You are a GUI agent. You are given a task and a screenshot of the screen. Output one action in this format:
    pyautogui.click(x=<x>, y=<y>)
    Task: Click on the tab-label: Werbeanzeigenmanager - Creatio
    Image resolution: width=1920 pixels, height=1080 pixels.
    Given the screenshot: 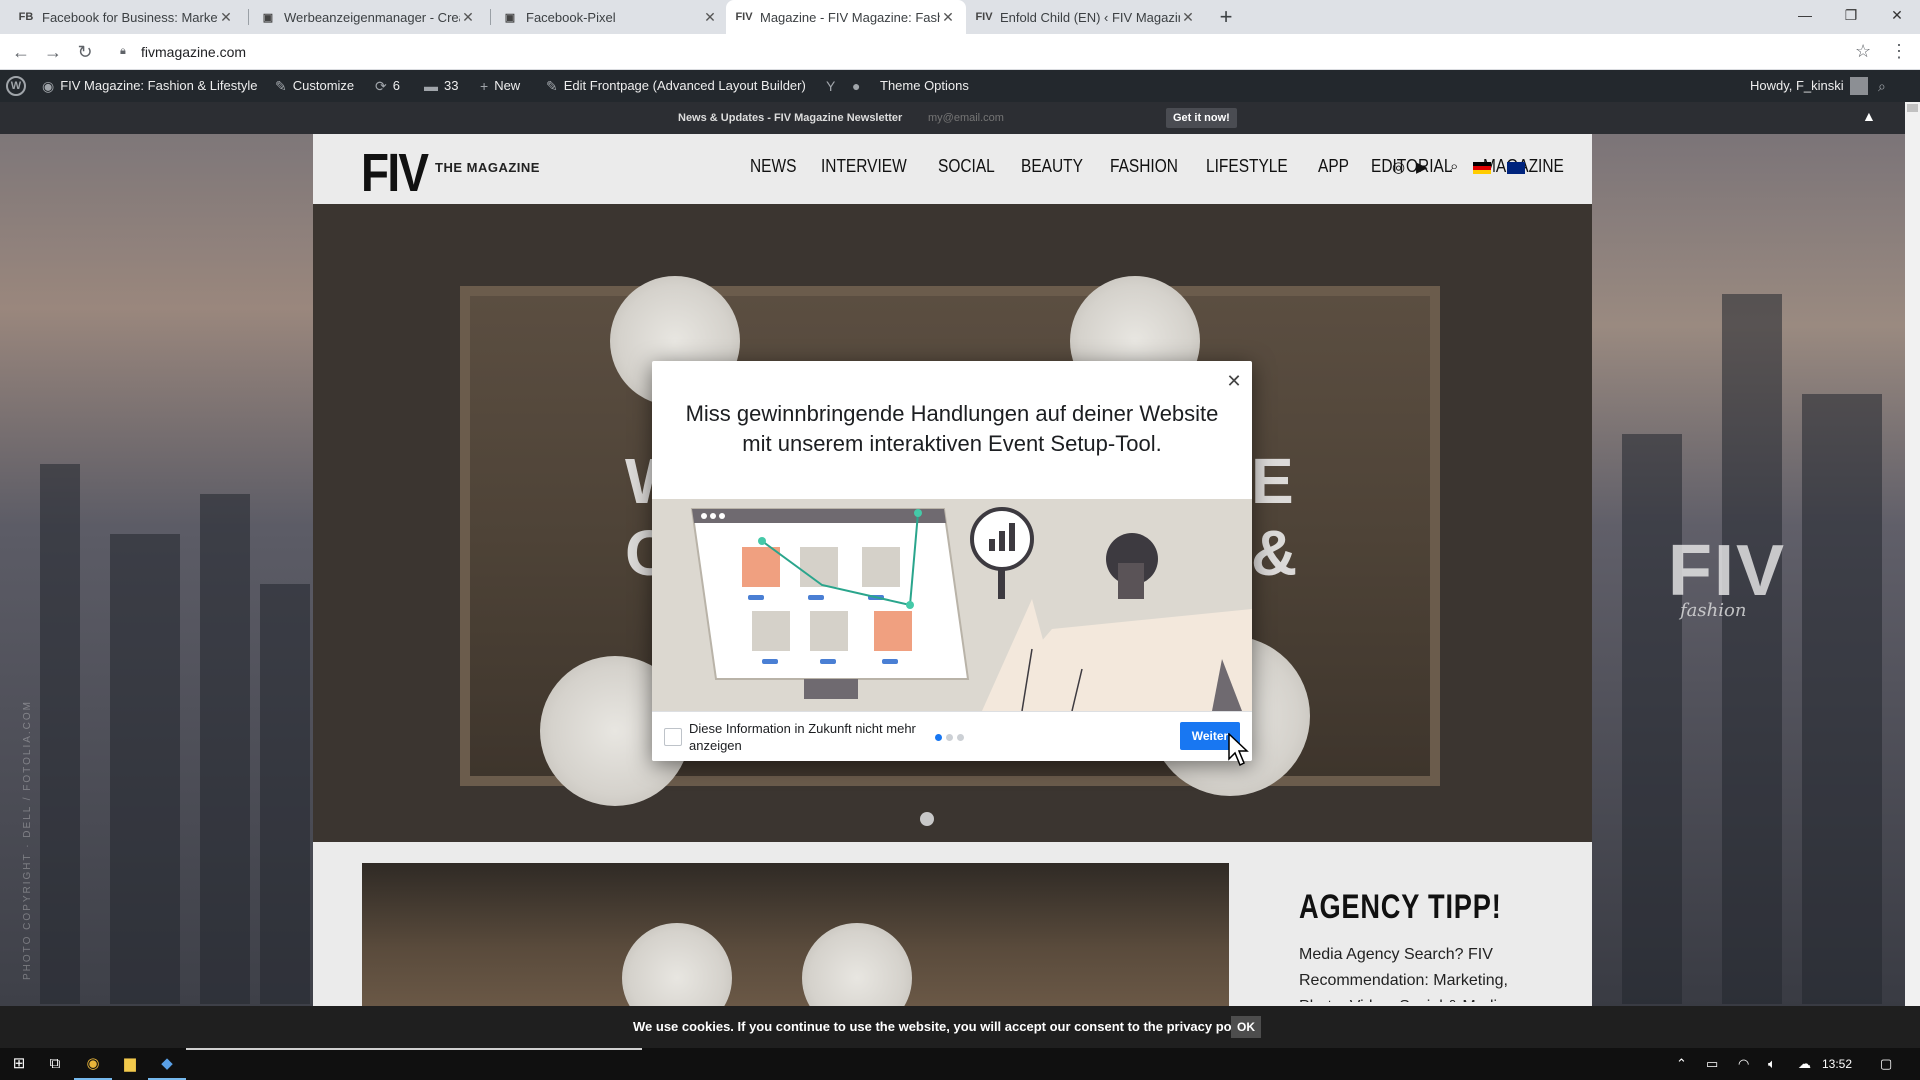 What is the action you would take?
    pyautogui.click(x=372, y=17)
    